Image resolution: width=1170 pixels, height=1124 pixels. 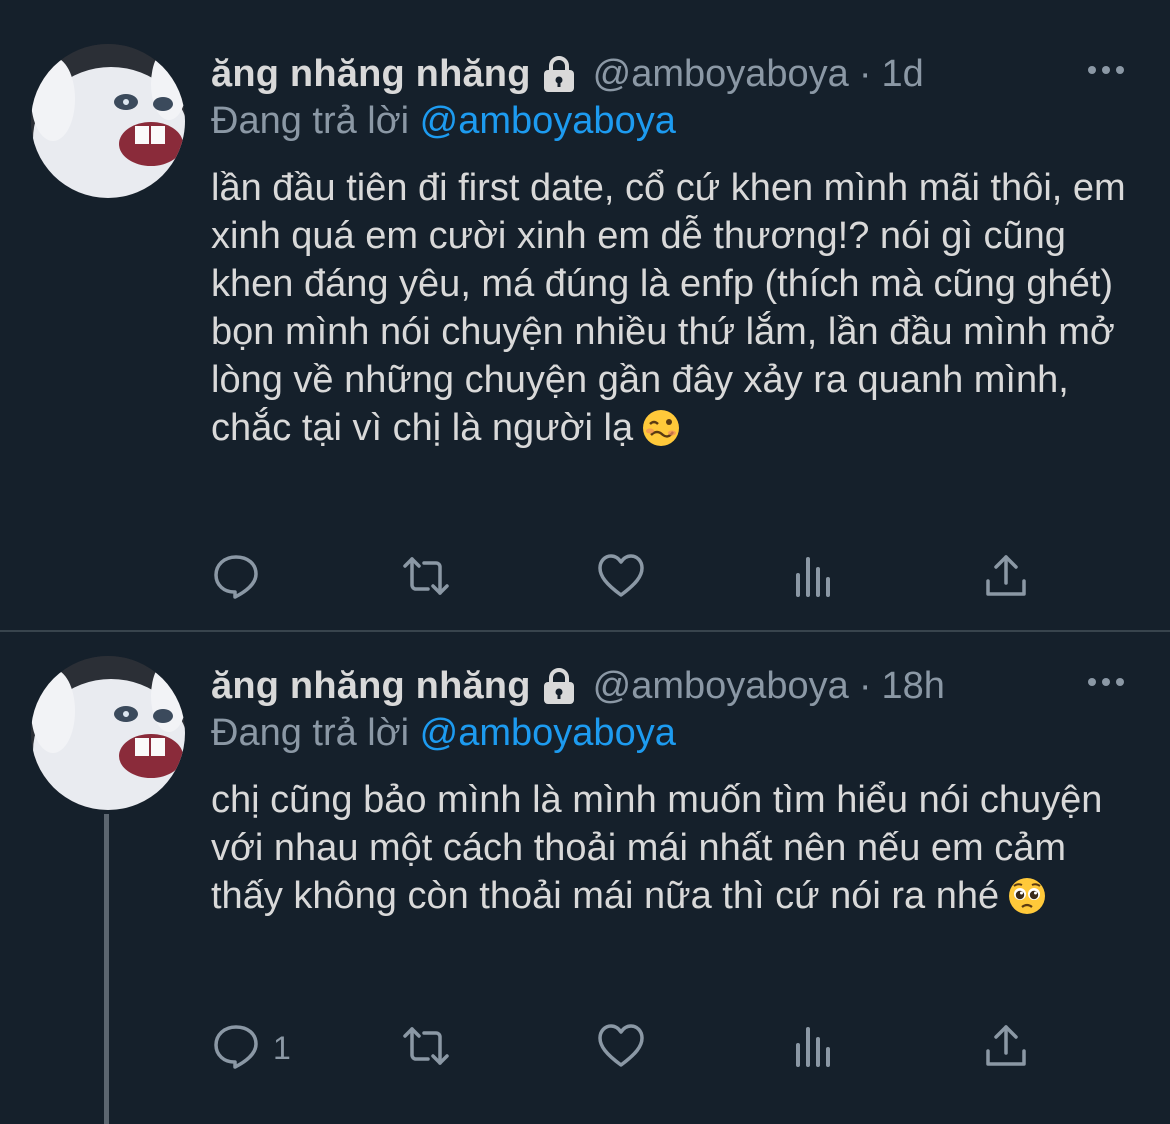 What do you see at coordinates (912, 686) in the screenshot?
I see `timestamp: 18h` at bounding box center [912, 686].